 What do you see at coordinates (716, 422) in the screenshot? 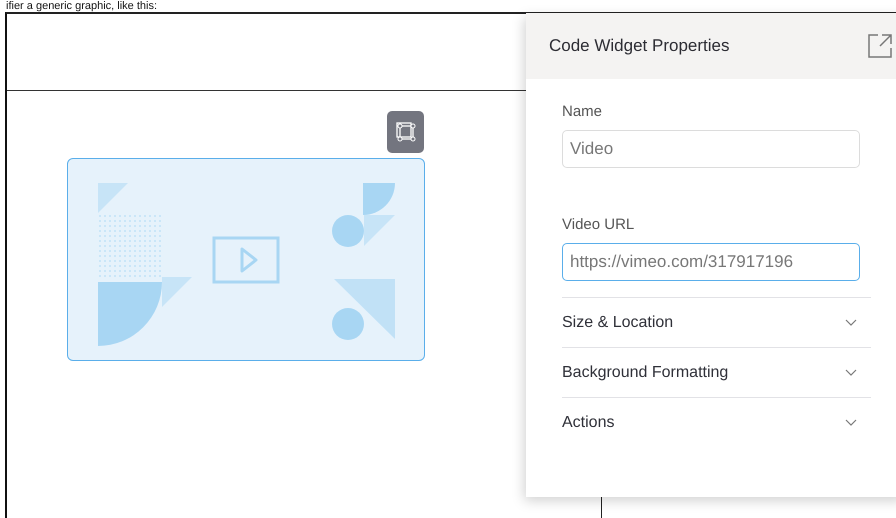
I see `collapsible-section: Actions` at bounding box center [716, 422].